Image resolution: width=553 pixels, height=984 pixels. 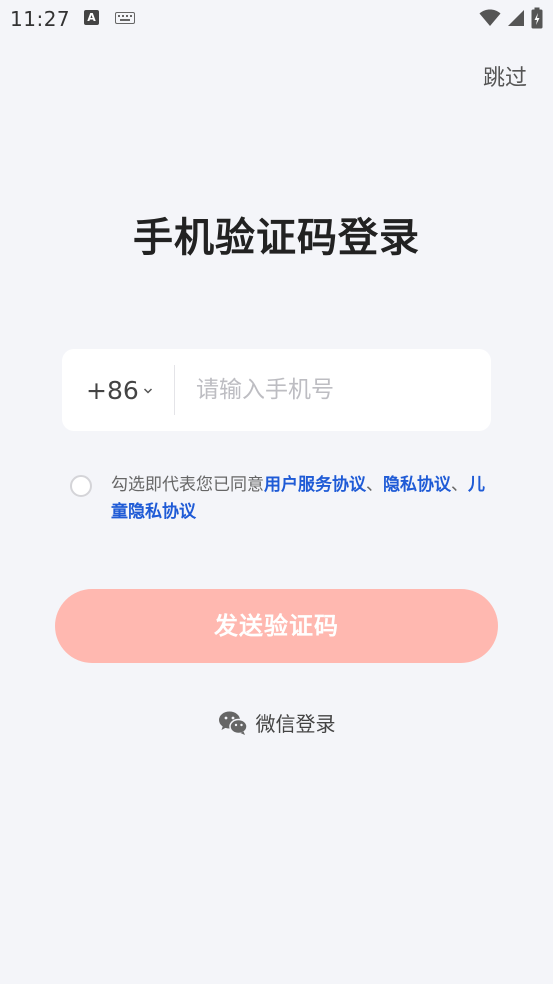 What do you see at coordinates (125, 18) in the screenshot?
I see `keyboard-icon` at bounding box center [125, 18].